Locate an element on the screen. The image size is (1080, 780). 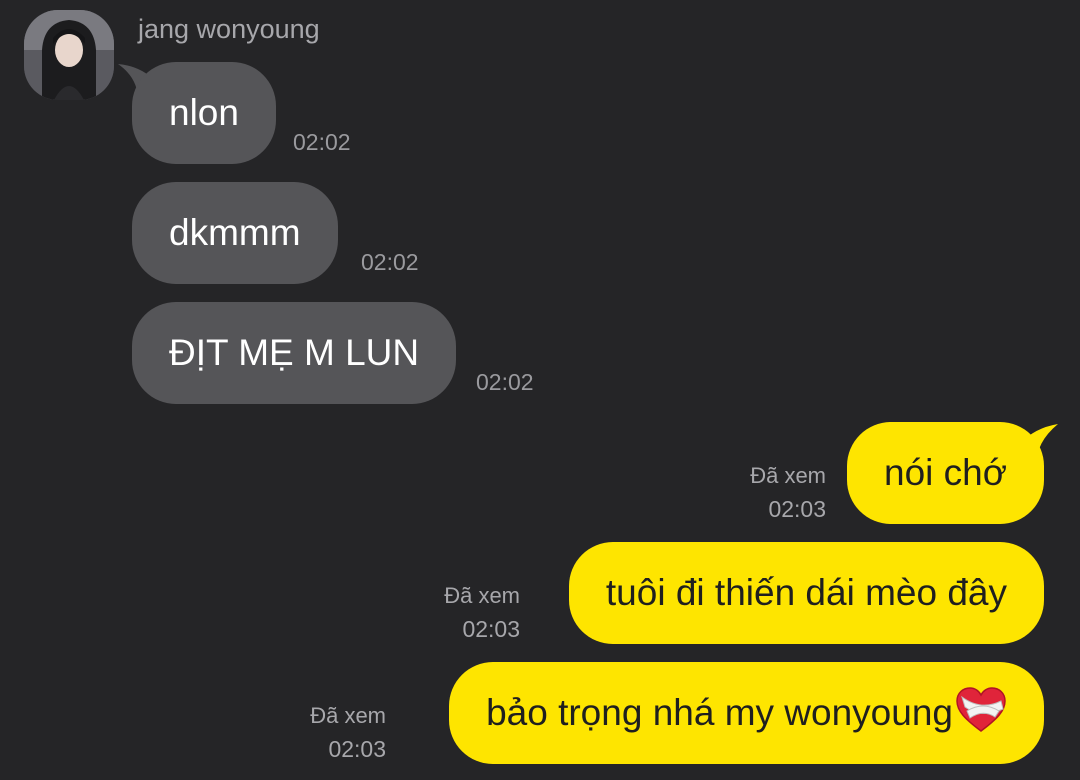
outgoing-message-bubble: nói chớ is located at coordinates (945, 473).